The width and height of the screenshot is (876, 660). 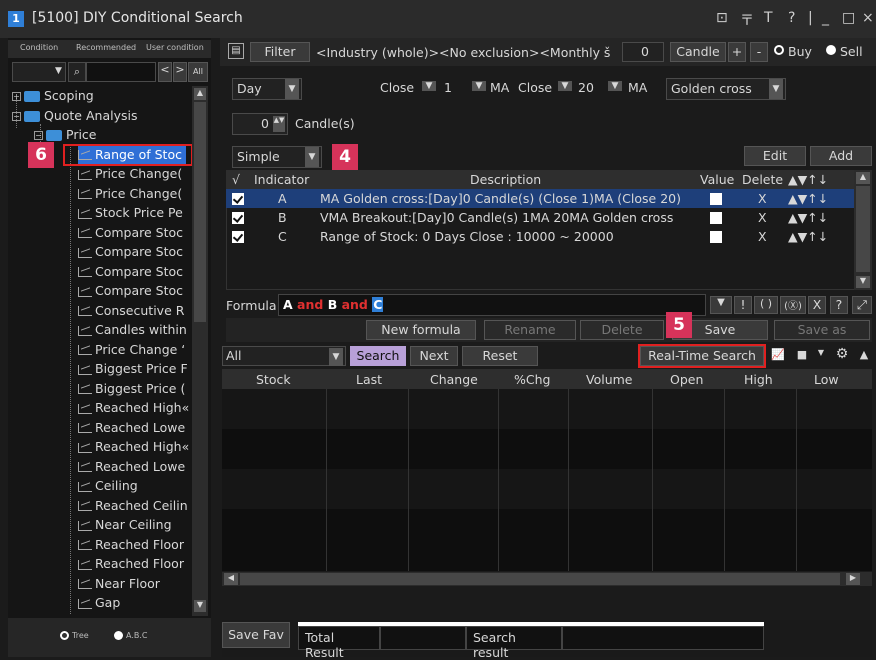 I want to click on gear-icon: ⚙, so click(x=842, y=354).